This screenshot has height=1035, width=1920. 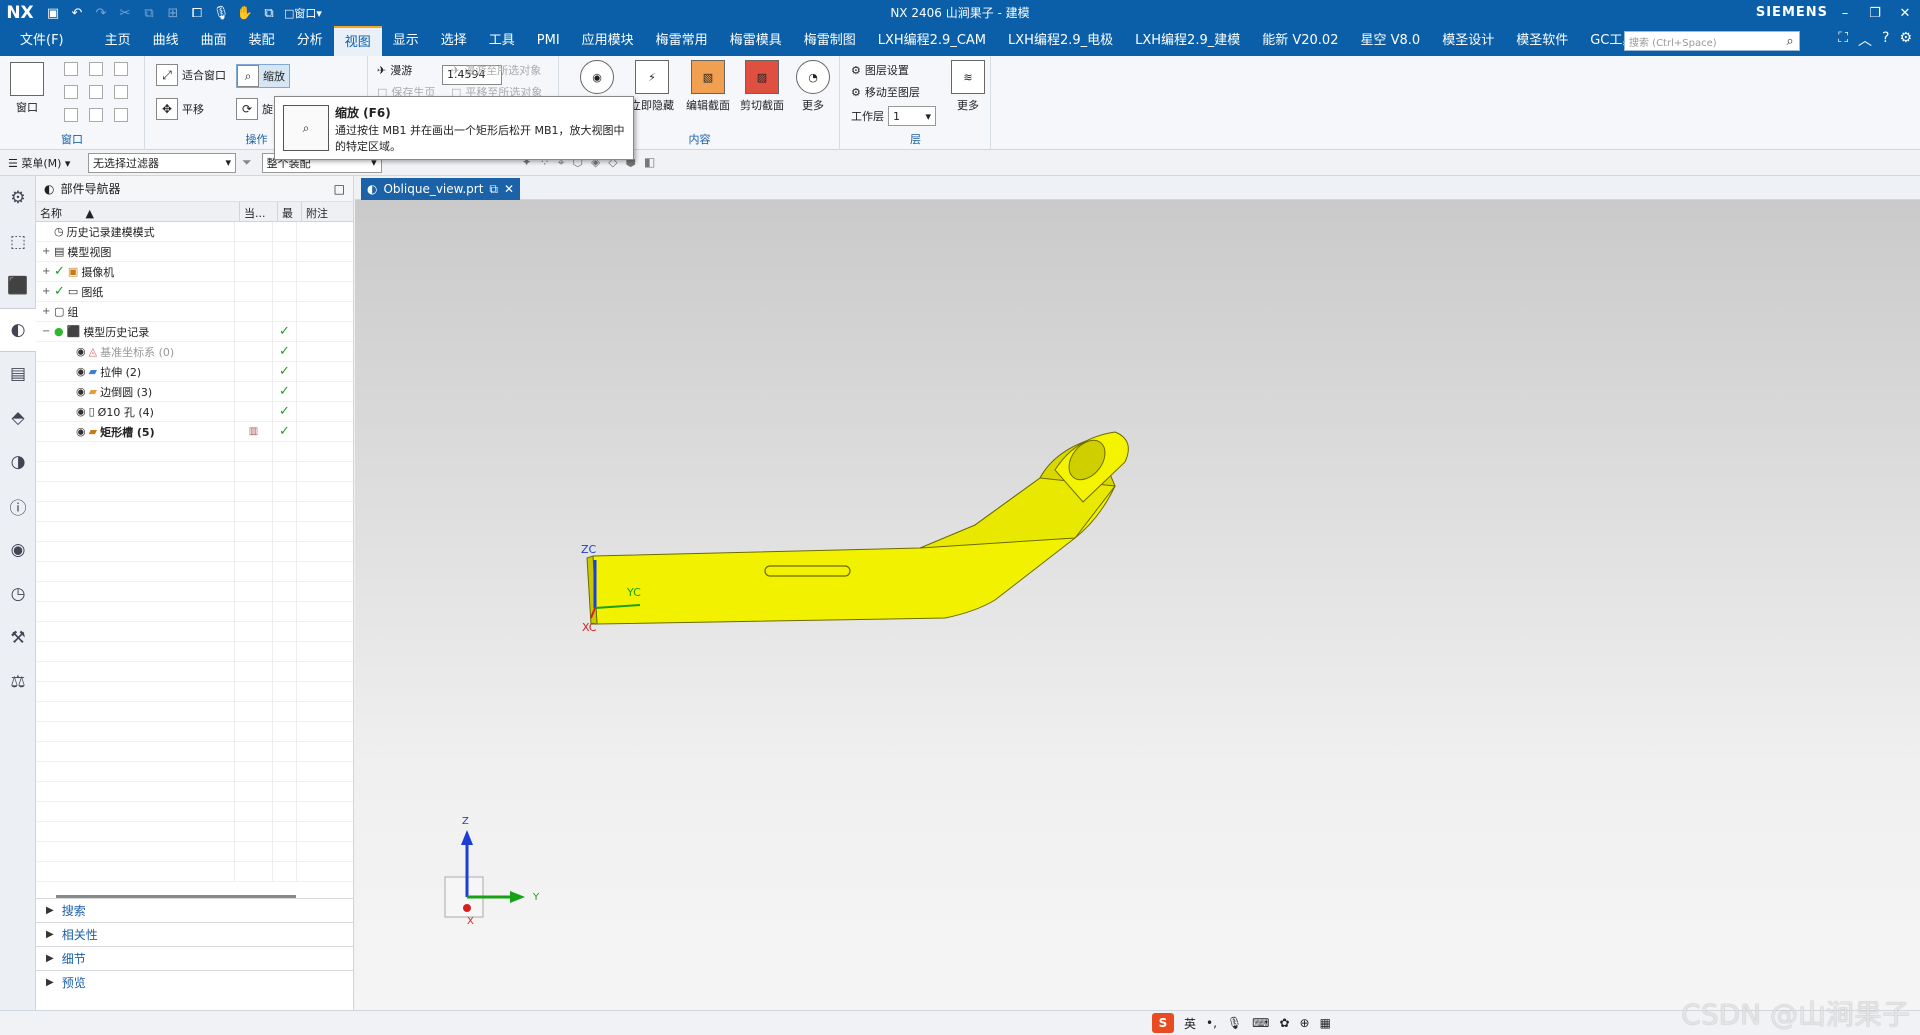 What do you see at coordinates (1305, 1023) in the screenshot?
I see `game-icon: ⊕` at bounding box center [1305, 1023].